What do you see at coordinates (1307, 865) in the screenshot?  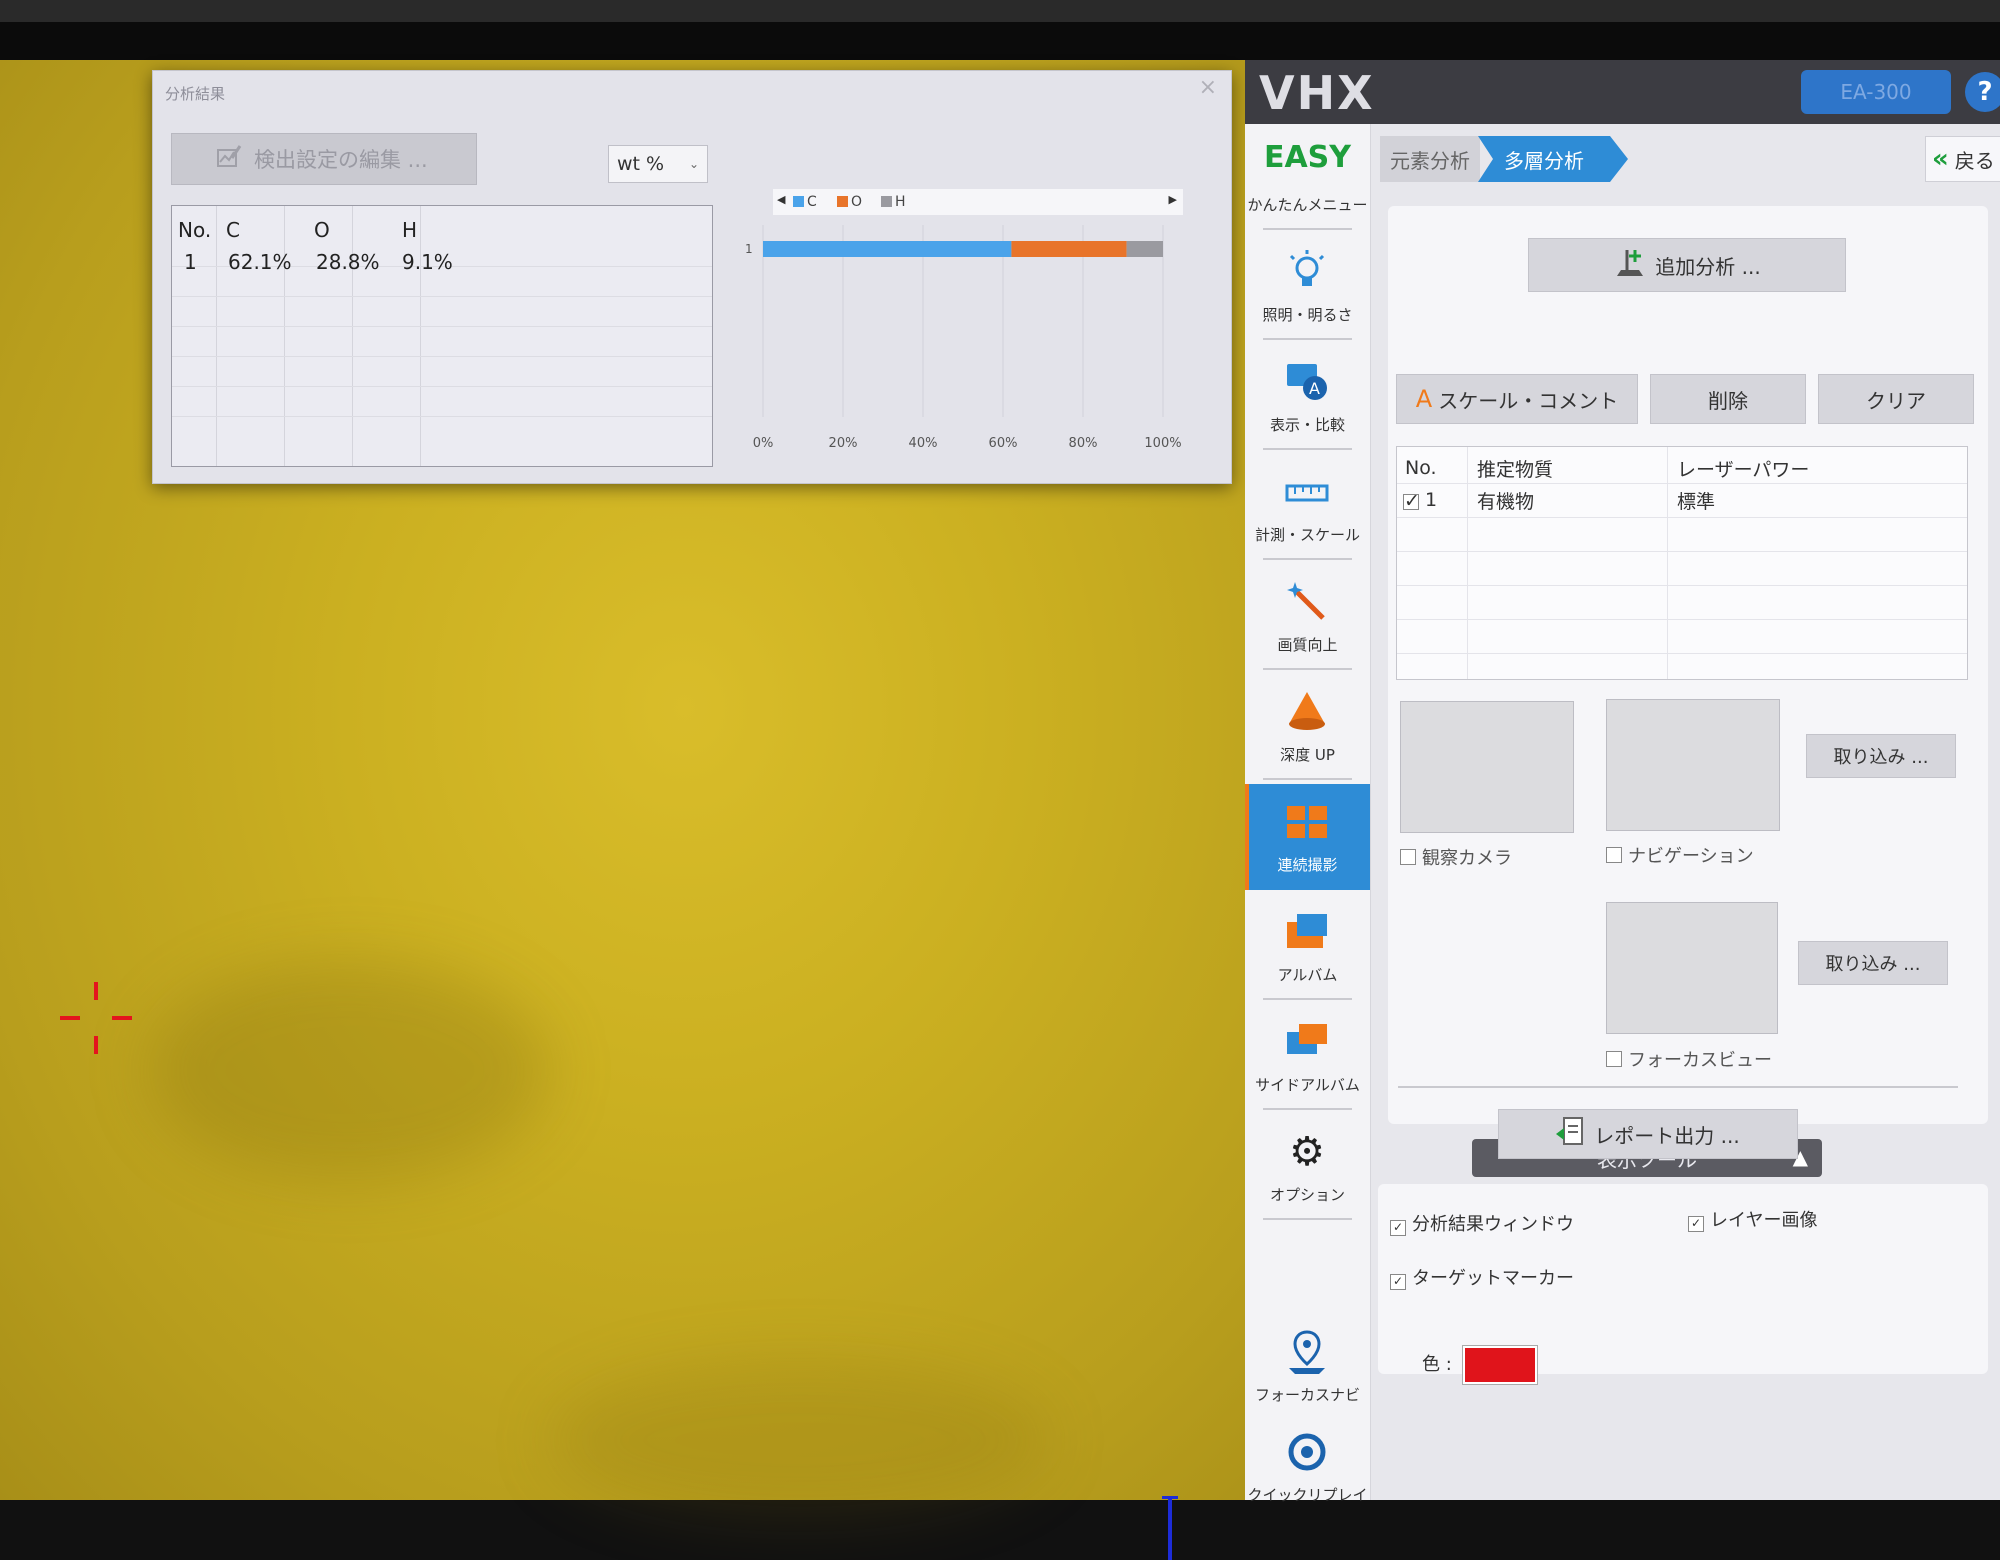 I see `sidebar-item-label: 連続撮影` at bounding box center [1307, 865].